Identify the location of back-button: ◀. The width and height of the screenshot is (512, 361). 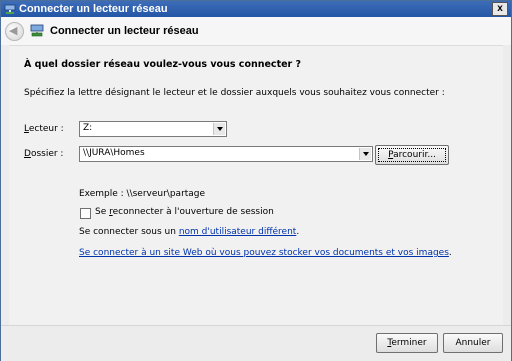
(14, 31).